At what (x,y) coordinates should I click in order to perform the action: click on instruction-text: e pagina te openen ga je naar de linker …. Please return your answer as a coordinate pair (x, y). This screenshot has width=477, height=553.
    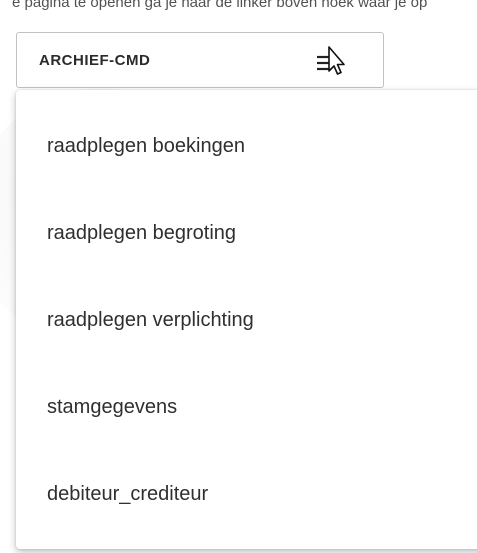
    Looking at the image, I should click on (220, 5).